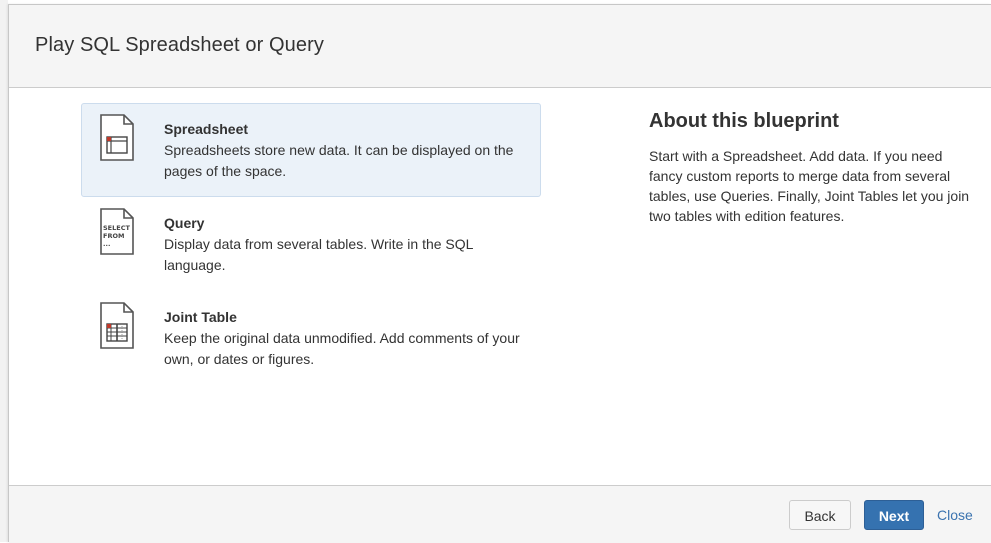 This screenshot has width=991, height=543. Describe the element at coordinates (4, 271) in the screenshot. I see `background-page-edge` at that location.